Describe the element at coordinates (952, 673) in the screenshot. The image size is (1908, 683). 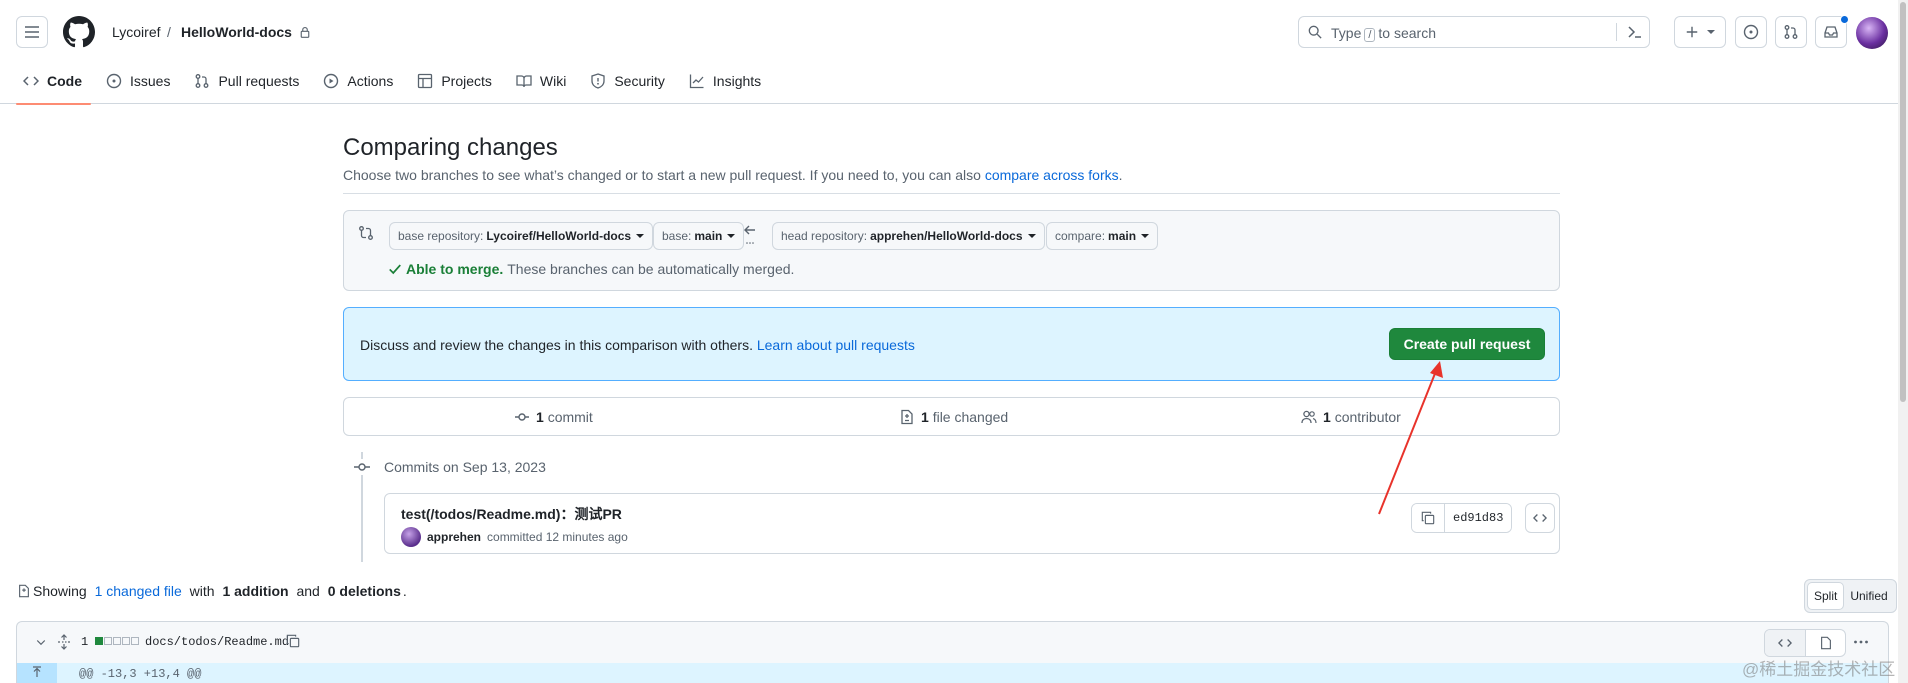
I see `diff-hunk-header: @@ -13,3 +13,4 @@` at that location.